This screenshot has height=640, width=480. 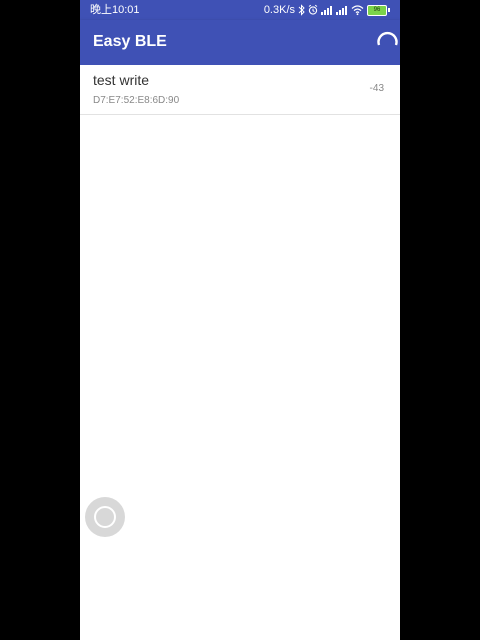 I want to click on status-time: 晚上10:01, so click(x=115, y=10).